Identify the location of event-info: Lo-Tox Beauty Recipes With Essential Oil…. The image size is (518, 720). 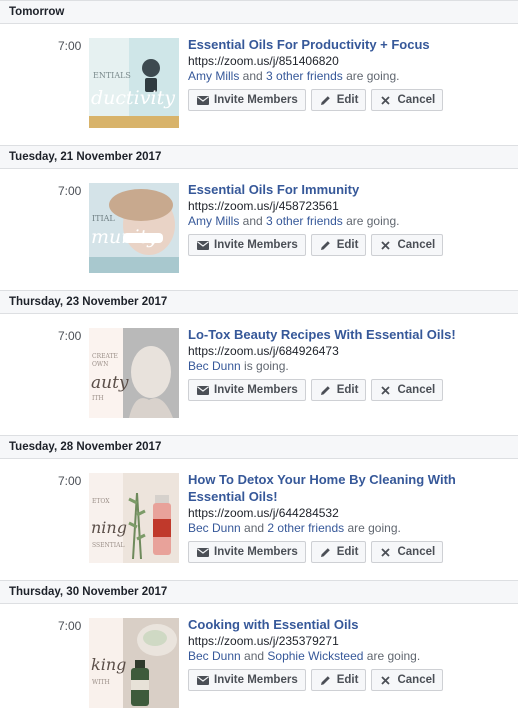
(351, 363).